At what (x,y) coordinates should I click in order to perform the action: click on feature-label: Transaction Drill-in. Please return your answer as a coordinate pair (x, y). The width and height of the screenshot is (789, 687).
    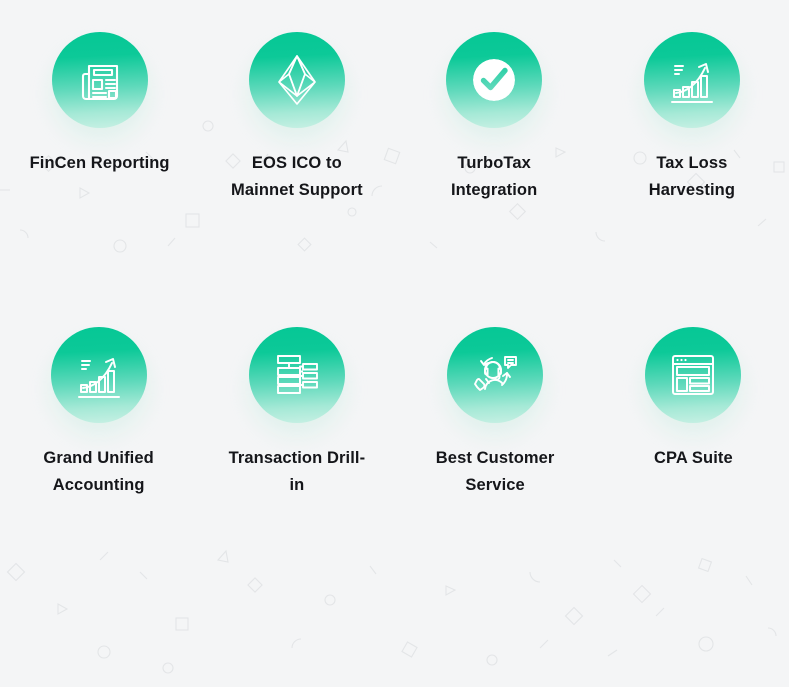
    Looking at the image, I should click on (297, 472).